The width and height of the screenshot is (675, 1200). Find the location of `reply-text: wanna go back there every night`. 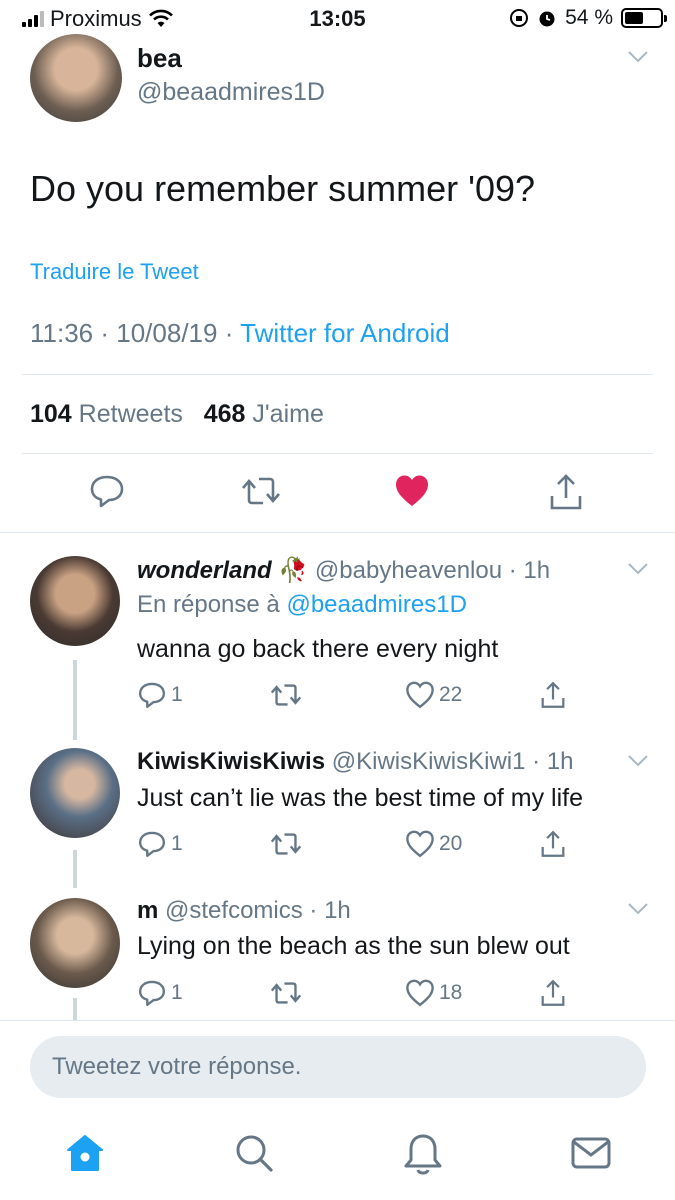

reply-text: wanna go back there every night is located at coordinates (318, 649).